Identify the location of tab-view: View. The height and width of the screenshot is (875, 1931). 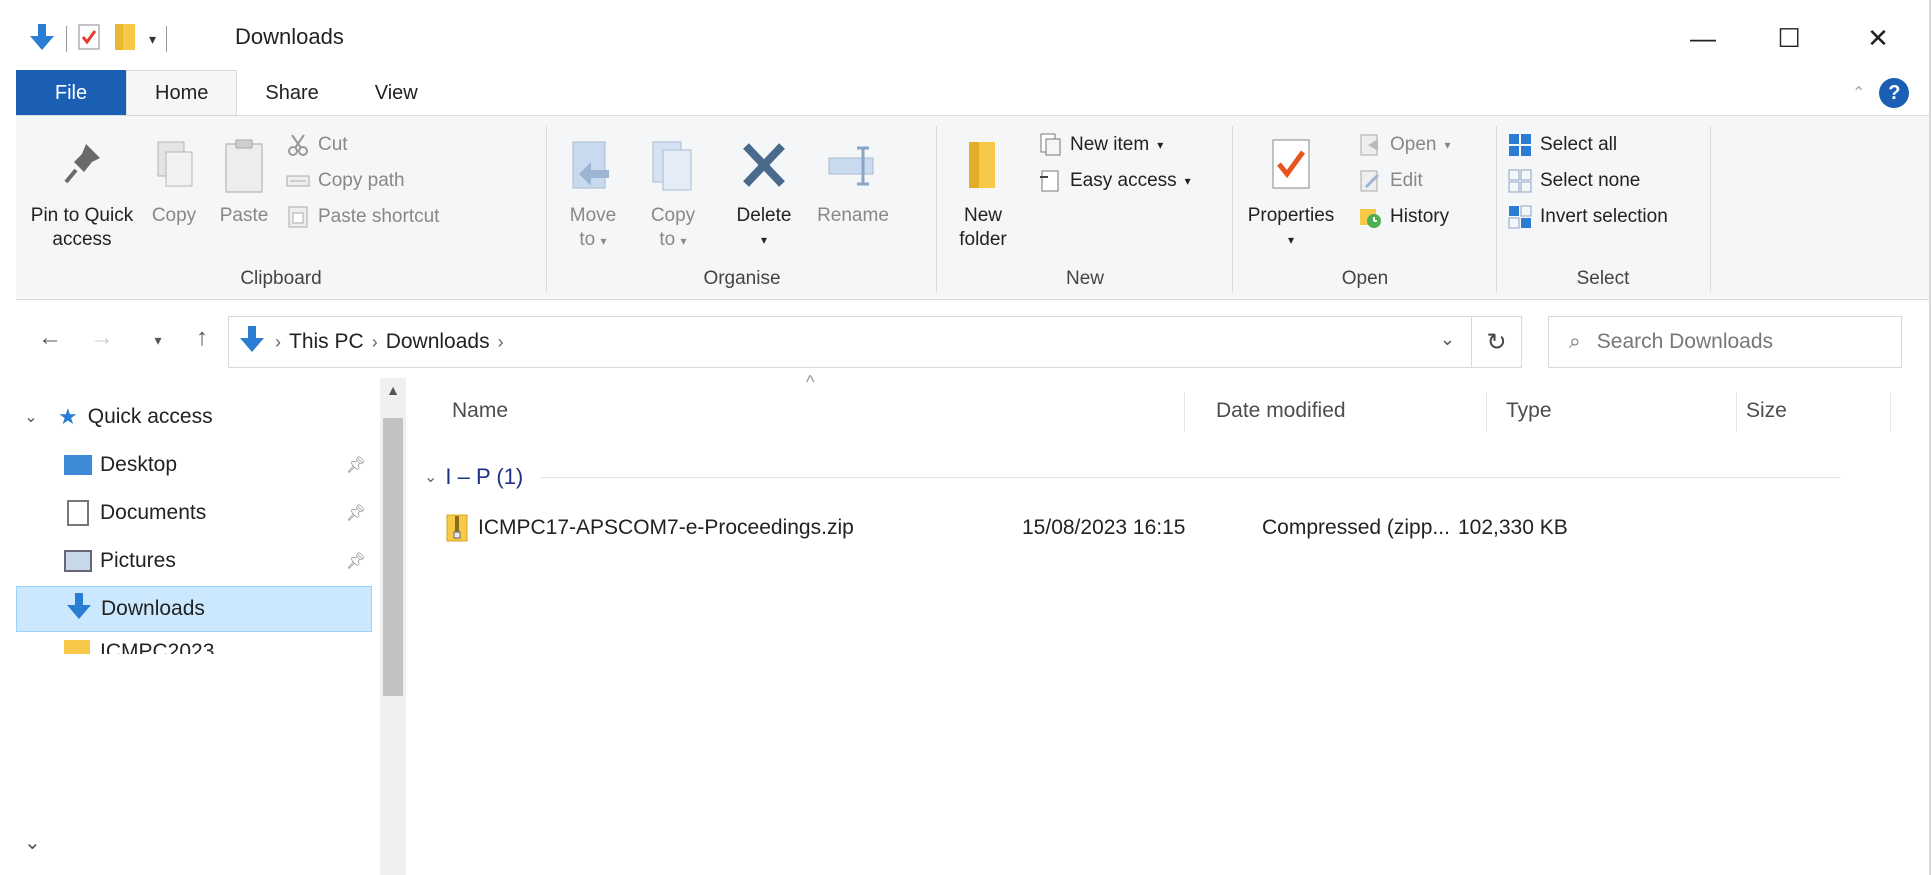
(396, 93).